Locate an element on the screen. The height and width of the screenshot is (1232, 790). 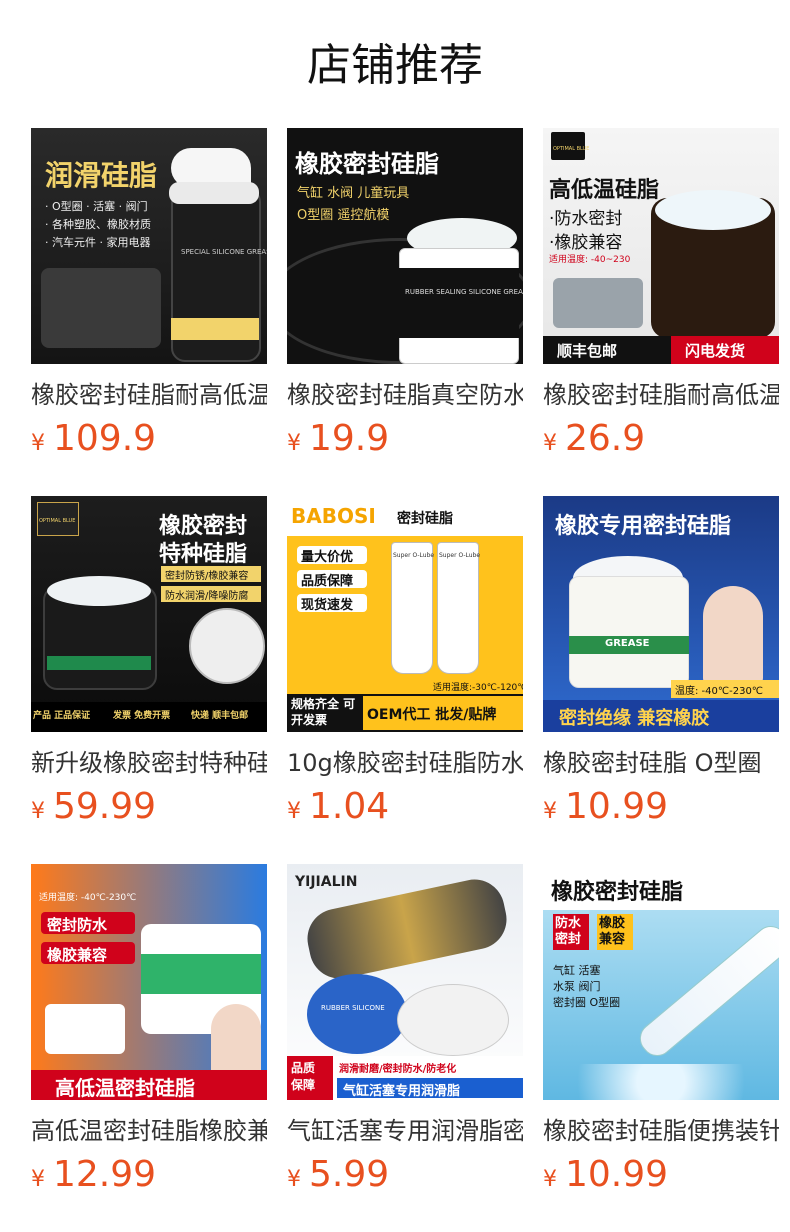
product-name: 10g橡胶密封硅脂防水 is located at coordinates (405, 763).